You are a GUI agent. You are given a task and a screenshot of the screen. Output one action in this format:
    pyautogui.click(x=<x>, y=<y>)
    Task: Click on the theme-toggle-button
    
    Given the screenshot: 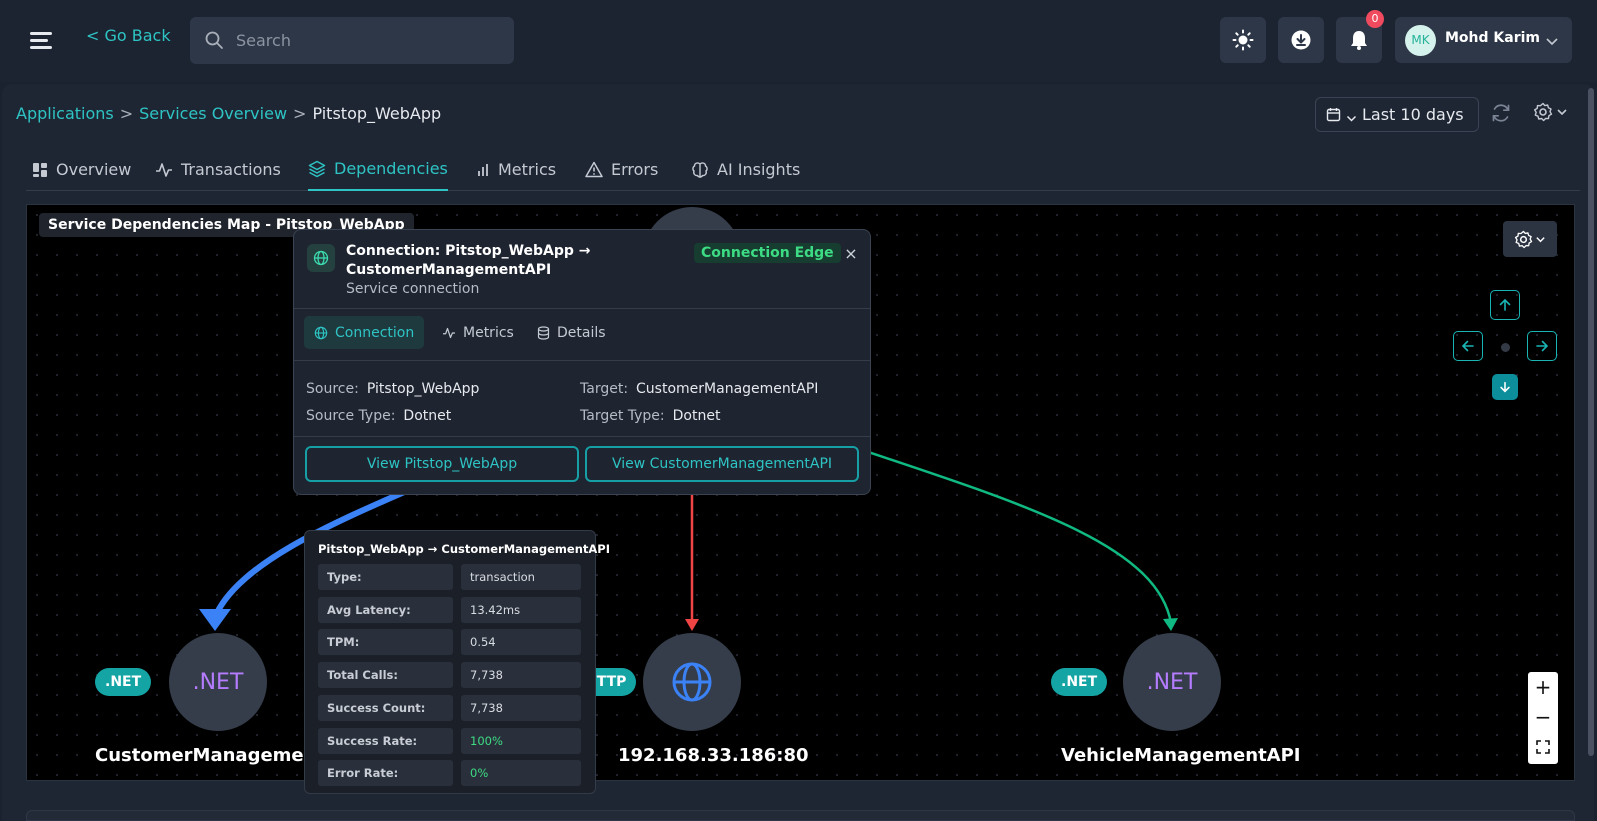 What is the action you would take?
    pyautogui.click(x=1243, y=40)
    